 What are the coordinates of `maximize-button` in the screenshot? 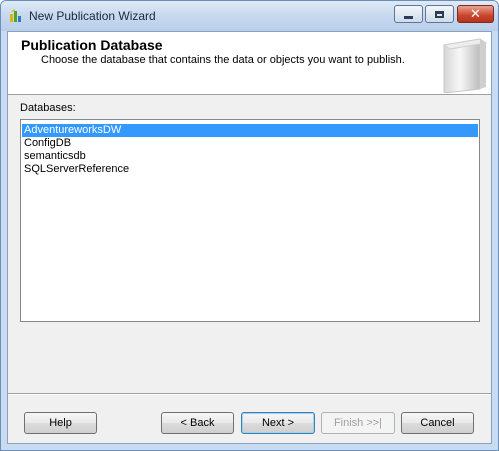 It's located at (439, 14).